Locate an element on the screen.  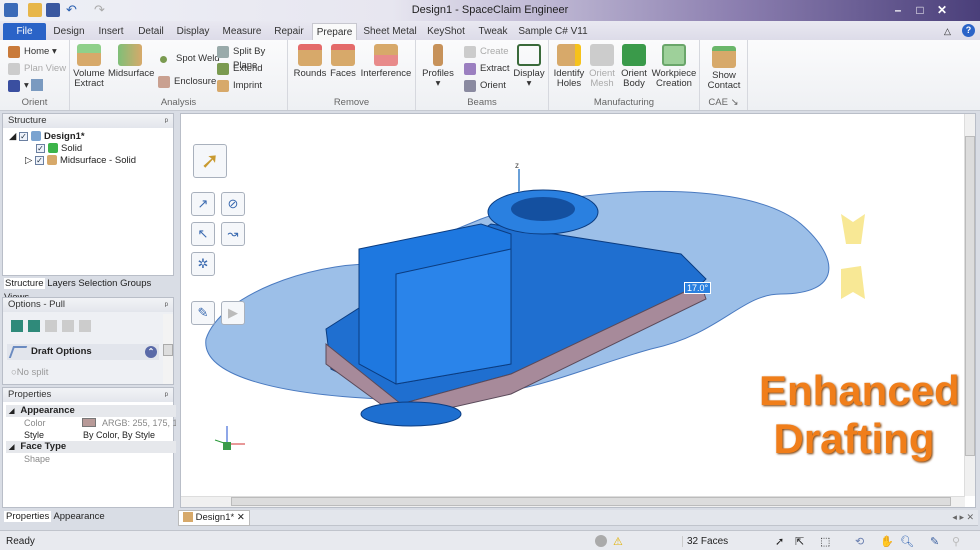
display-beam-button: Display ▾ is located at coordinates (529, 66).